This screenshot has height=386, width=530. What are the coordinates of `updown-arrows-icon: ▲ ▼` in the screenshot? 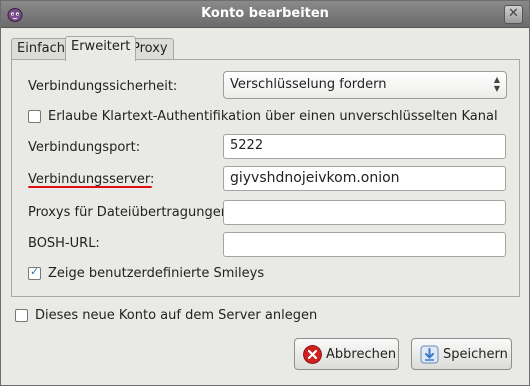 It's located at (496, 84).